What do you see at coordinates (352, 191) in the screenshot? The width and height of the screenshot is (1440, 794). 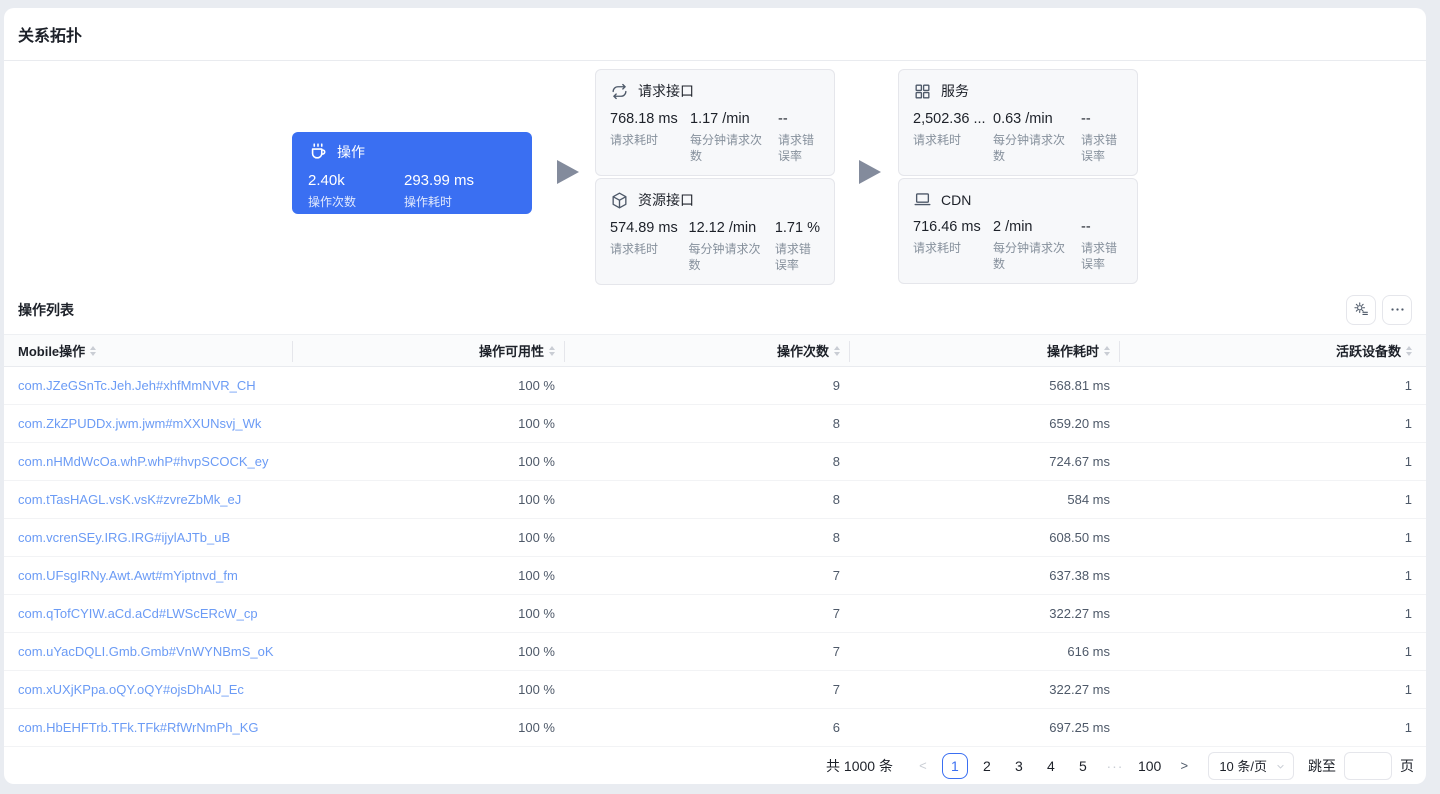 I see `metric: 2.40k 操作次数` at bounding box center [352, 191].